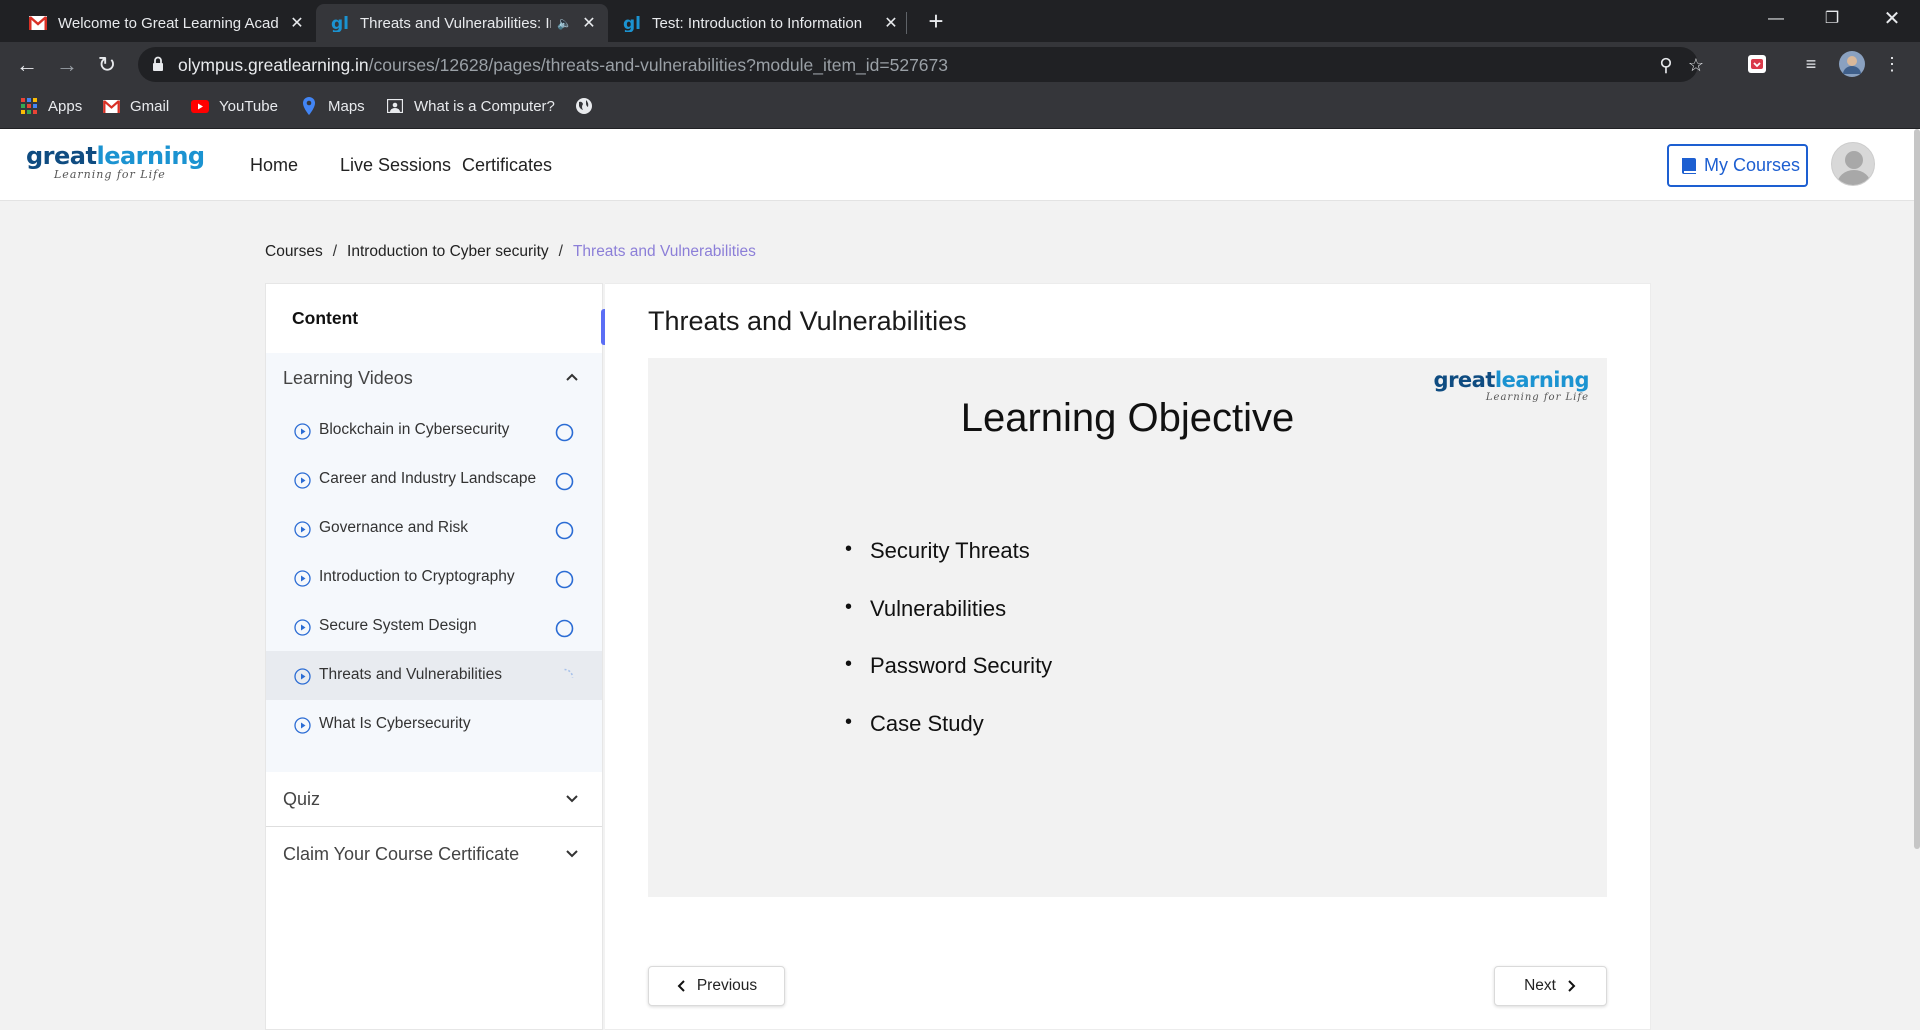  I want to click on globe-icon, so click(584, 106).